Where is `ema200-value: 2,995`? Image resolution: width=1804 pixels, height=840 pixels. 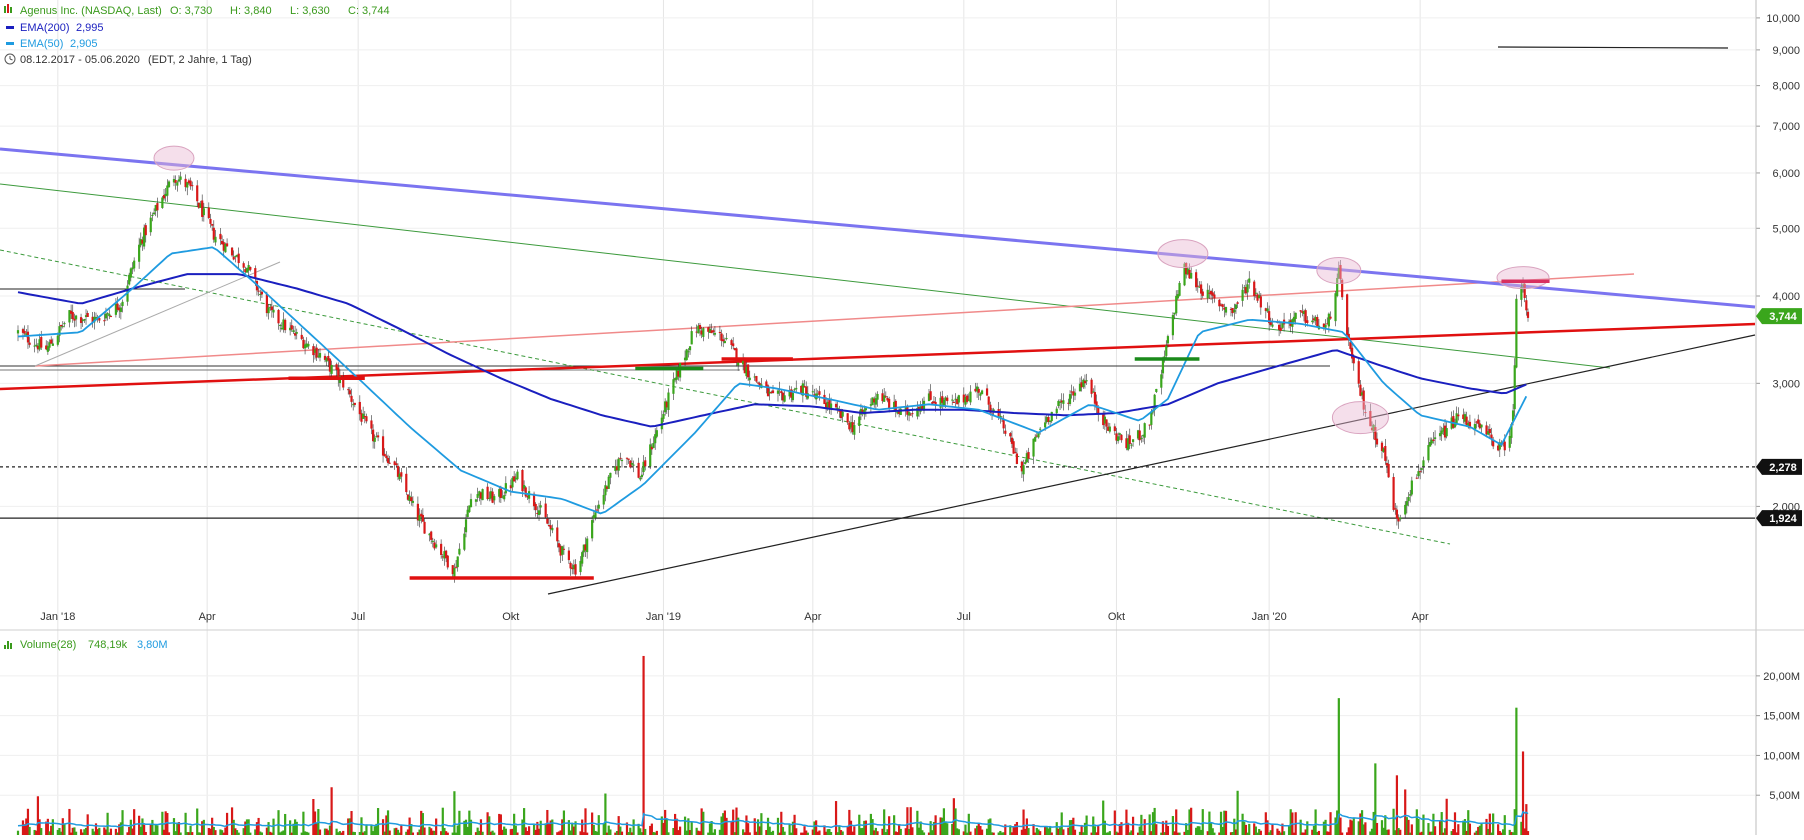
ema200-value: 2,995 is located at coordinates (90, 28).